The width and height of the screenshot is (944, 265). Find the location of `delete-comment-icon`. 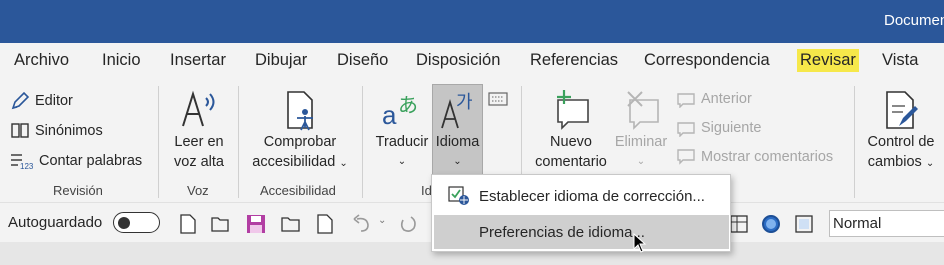

delete-comment-icon is located at coordinates (643, 110).